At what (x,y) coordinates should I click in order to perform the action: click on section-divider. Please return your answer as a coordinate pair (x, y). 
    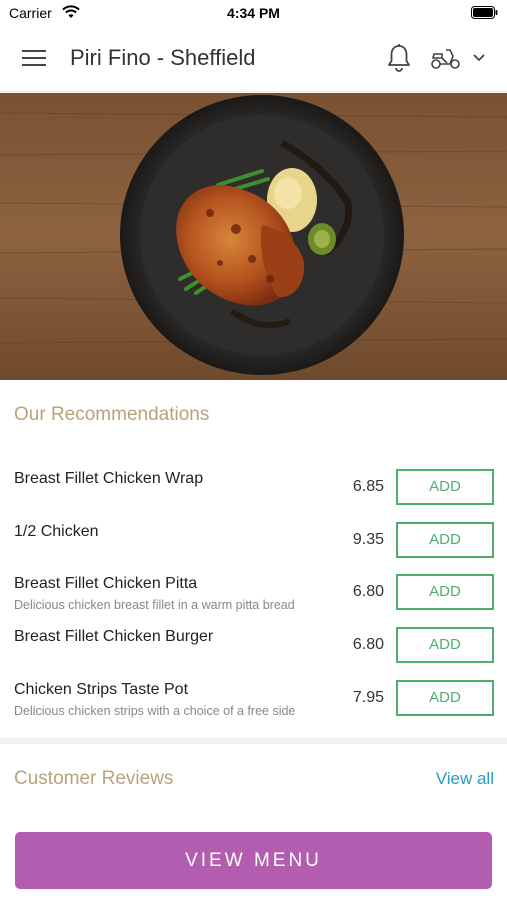
    Looking at the image, I should click on (253, 741).